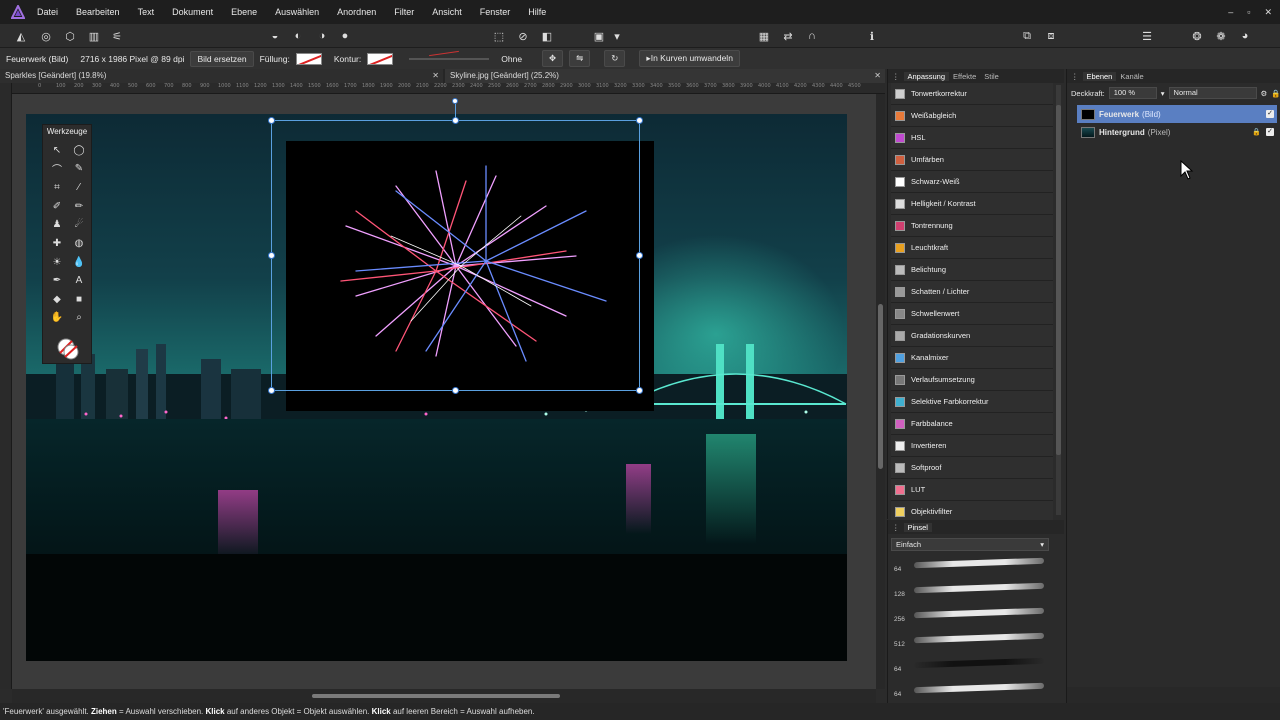 The width and height of the screenshot is (1280, 720). I want to click on adjustments-scrollbar, so click(1058, 300).